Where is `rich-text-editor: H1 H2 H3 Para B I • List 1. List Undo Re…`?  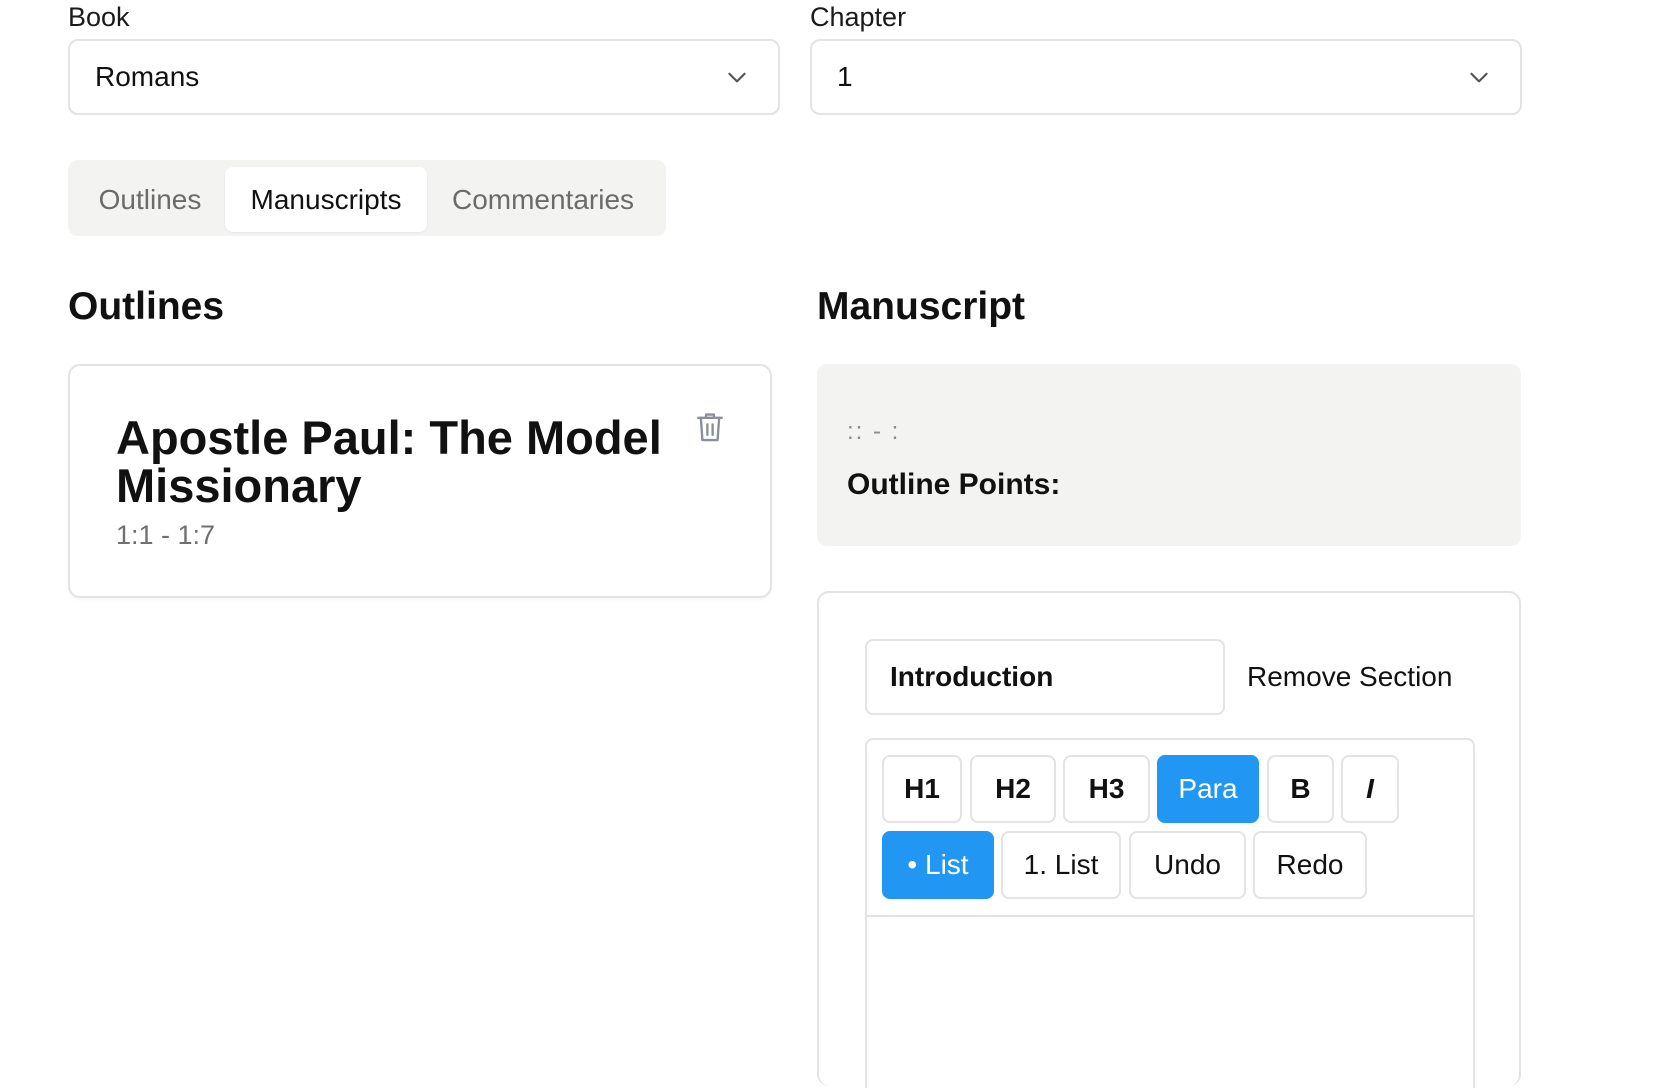
rich-text-editor: H1 H2 H3 Para B I • List 1. List Undo Re… is located at coordinates (1170, 913).